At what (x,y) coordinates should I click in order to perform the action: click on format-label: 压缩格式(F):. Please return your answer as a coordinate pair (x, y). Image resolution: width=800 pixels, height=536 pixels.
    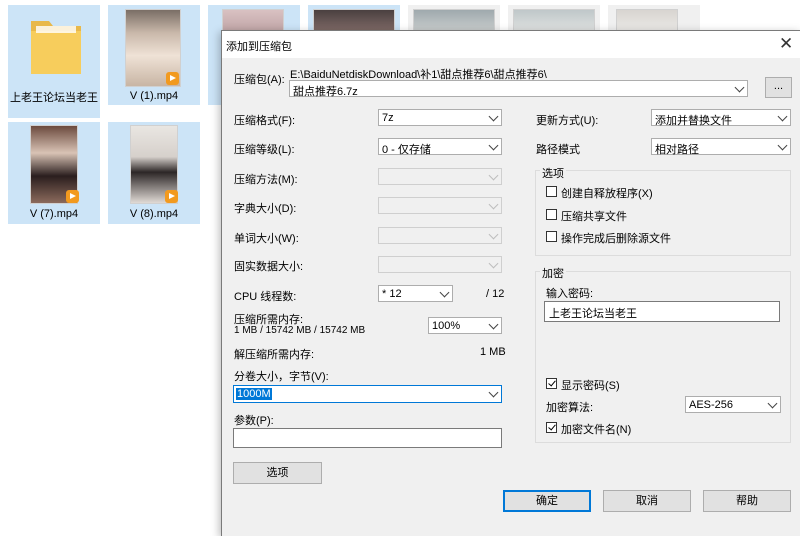
    Looking at the image, I should click on (265, 121).